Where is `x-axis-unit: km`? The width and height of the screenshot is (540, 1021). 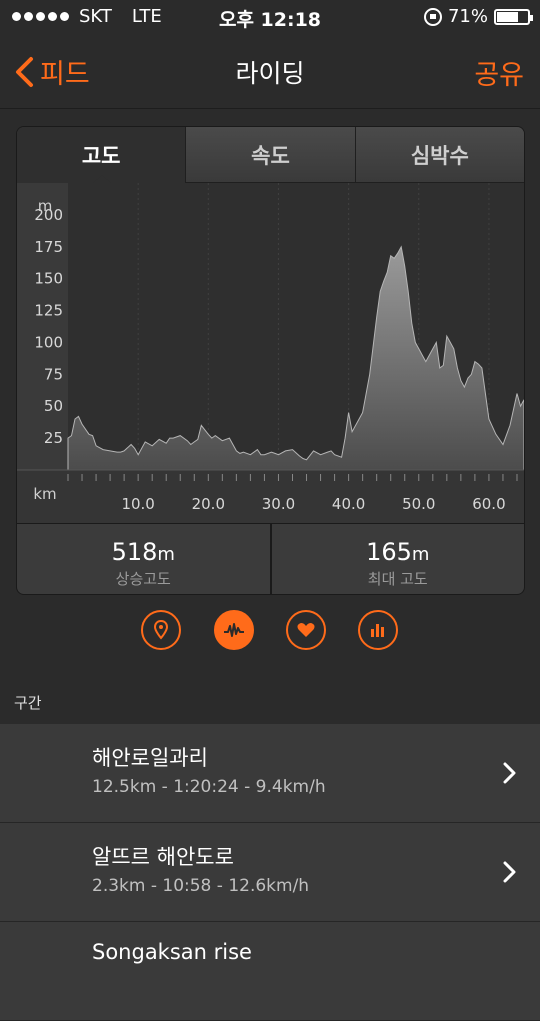
x-axis-unit: km is located at coordinates (44, 494).